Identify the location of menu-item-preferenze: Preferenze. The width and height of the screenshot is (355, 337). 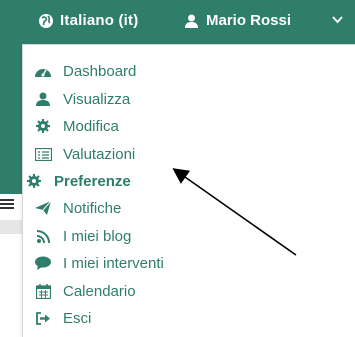
(72, 181).